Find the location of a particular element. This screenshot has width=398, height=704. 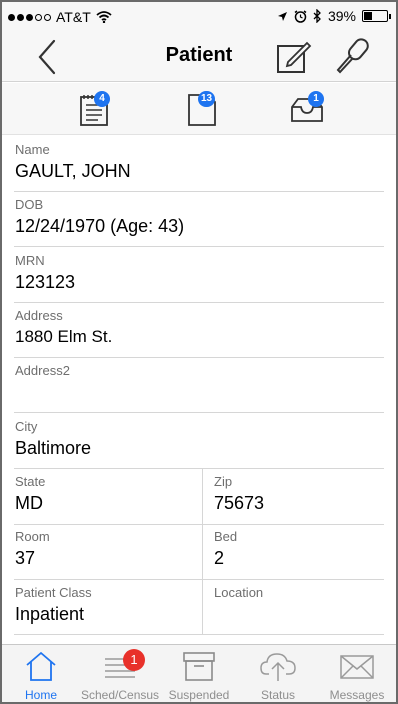

sched-census-badge: 1 is located at coordinates (134, 660).